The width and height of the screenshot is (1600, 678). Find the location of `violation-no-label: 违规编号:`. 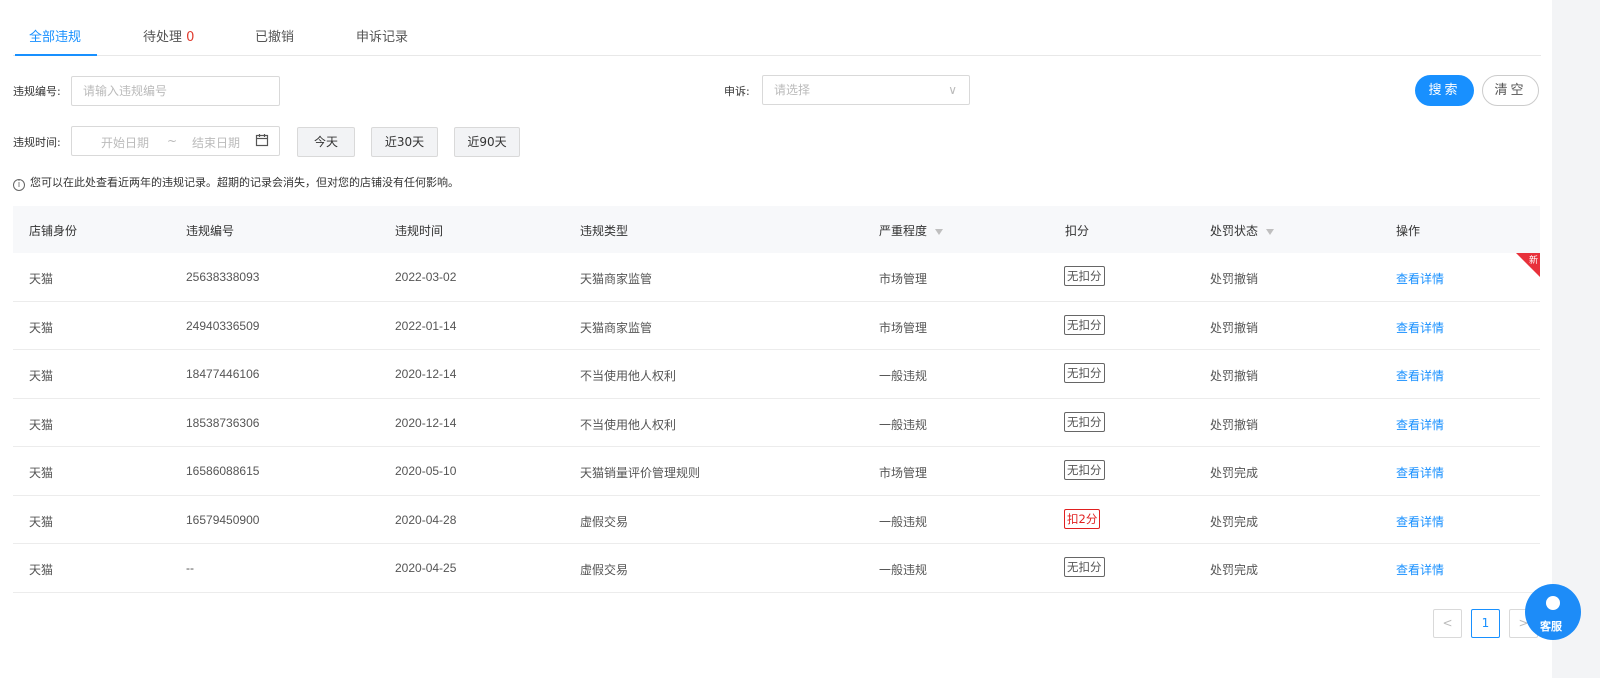

violation-no-label: 违规编号: is located at coordinates (37, 91).